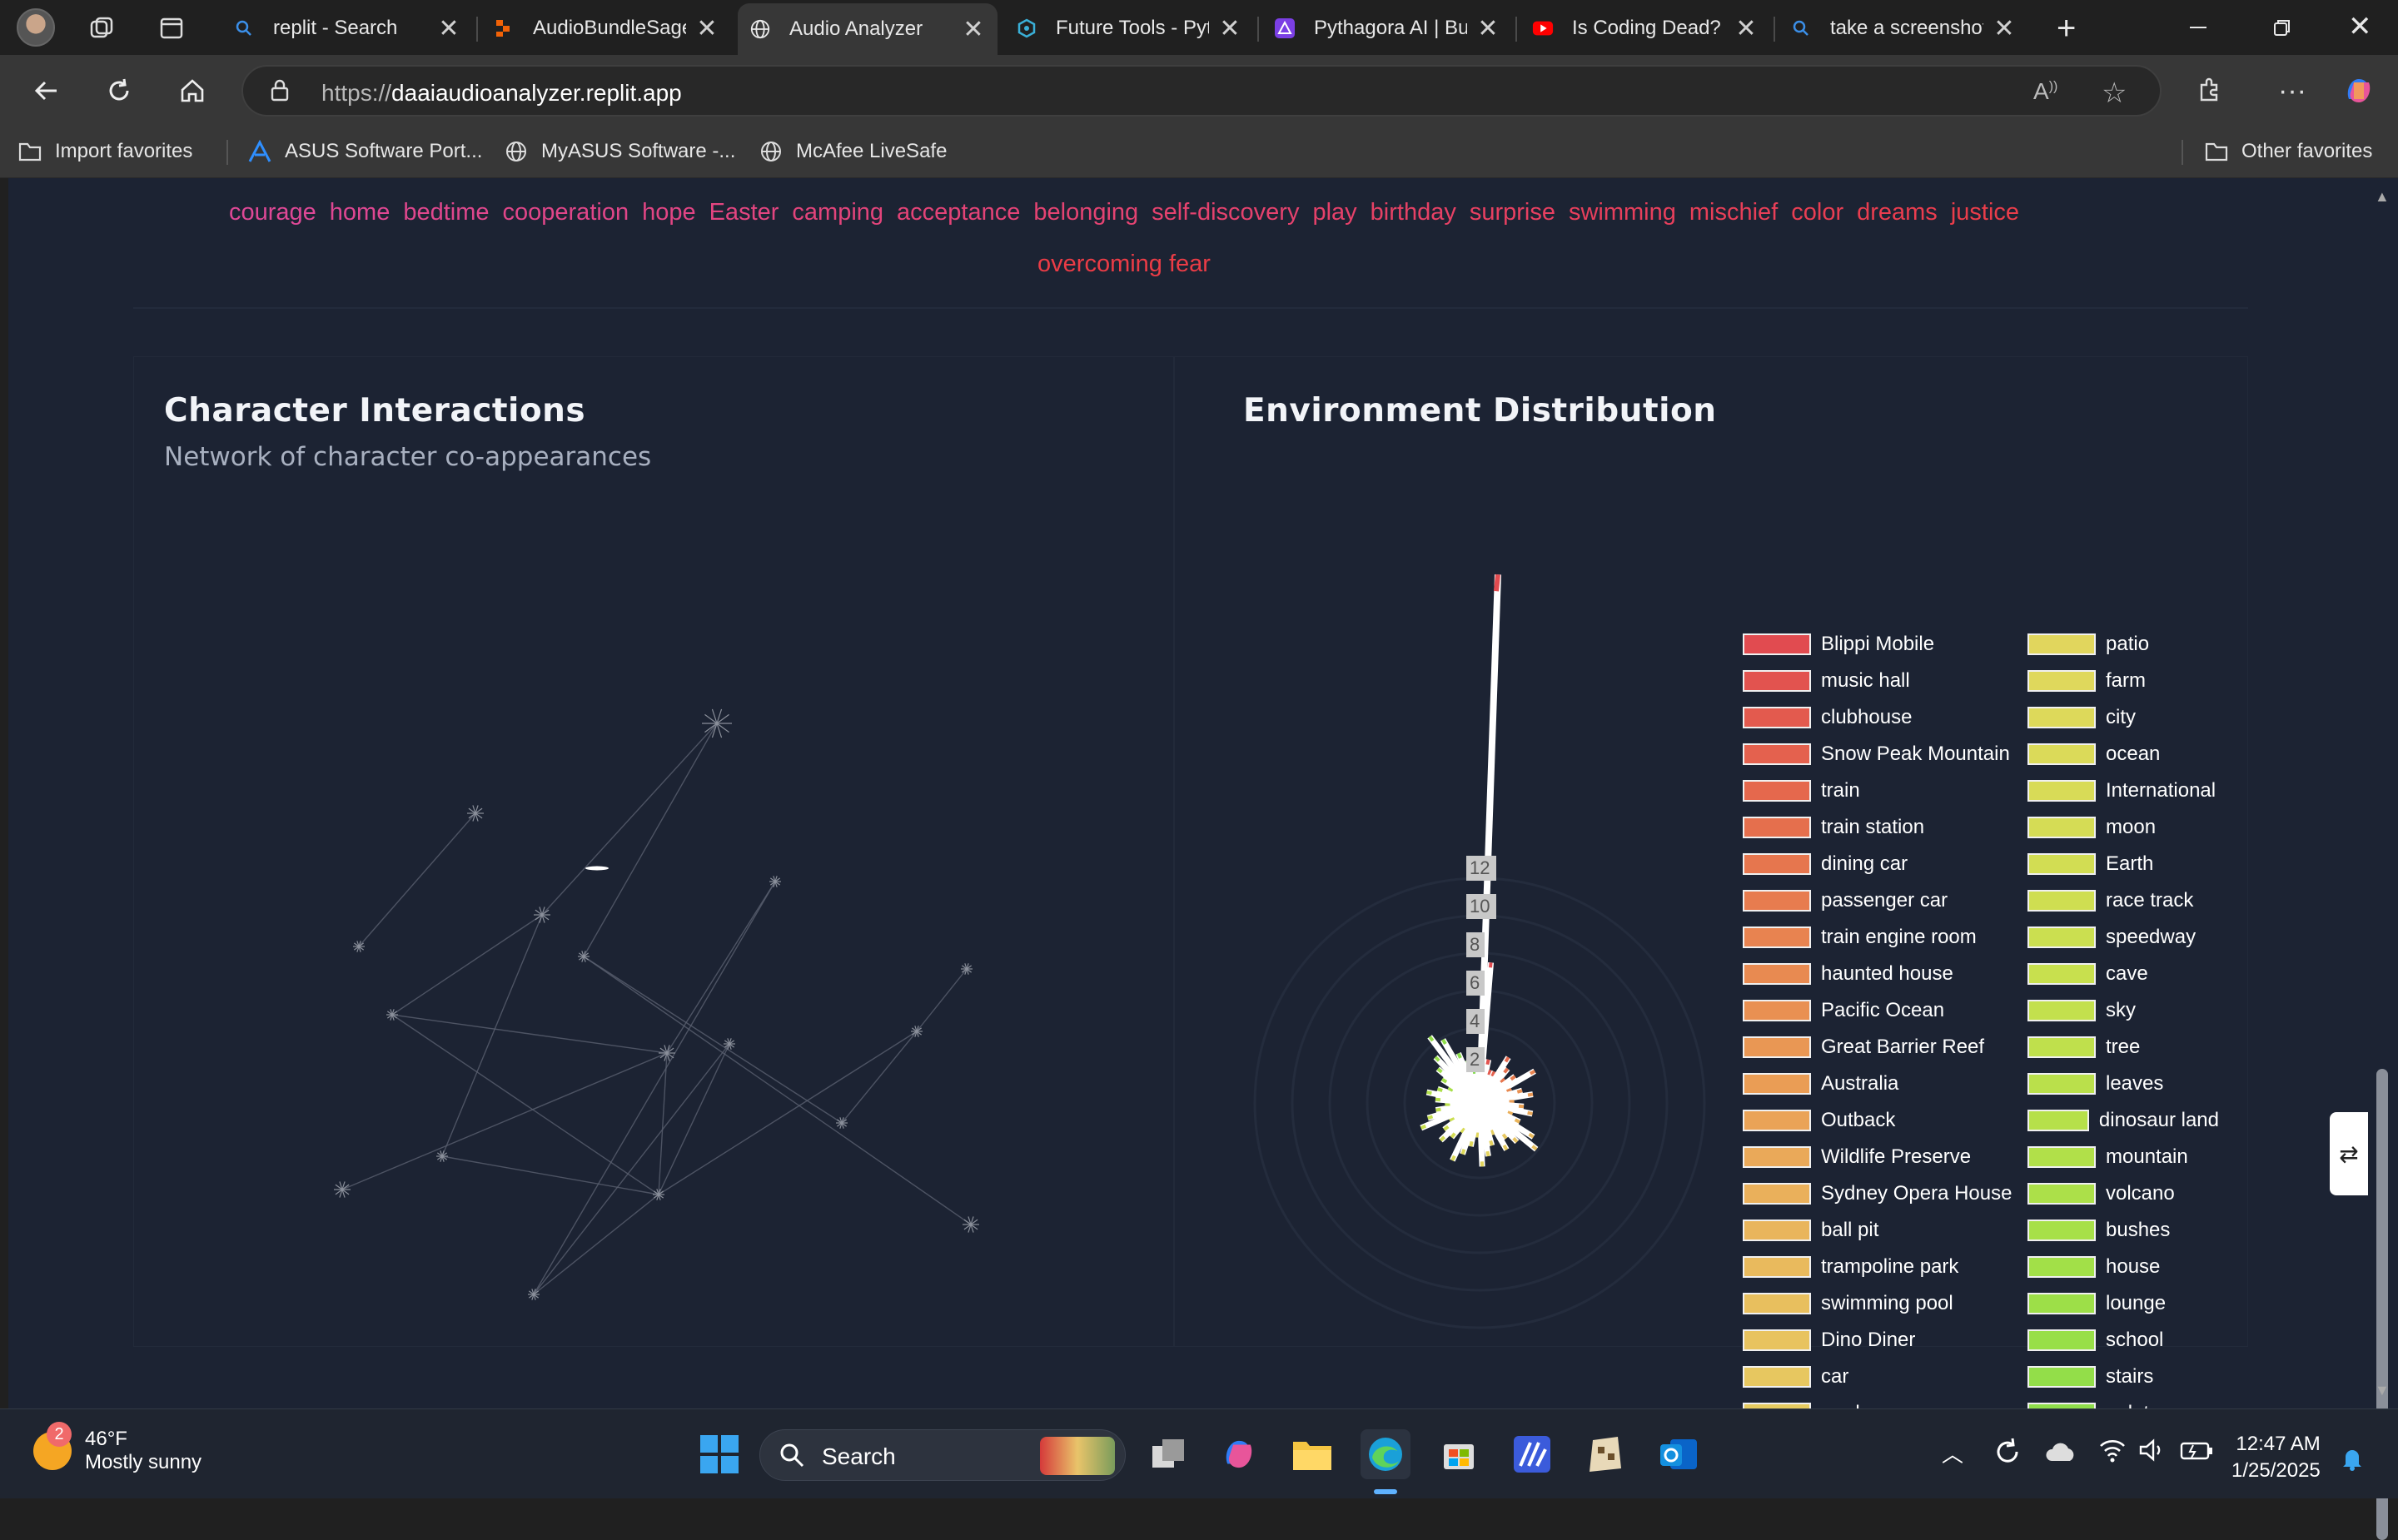  Describe the element at coordinates (2123, 1266) in the screenshot. I see `legend-item: house` at that location.